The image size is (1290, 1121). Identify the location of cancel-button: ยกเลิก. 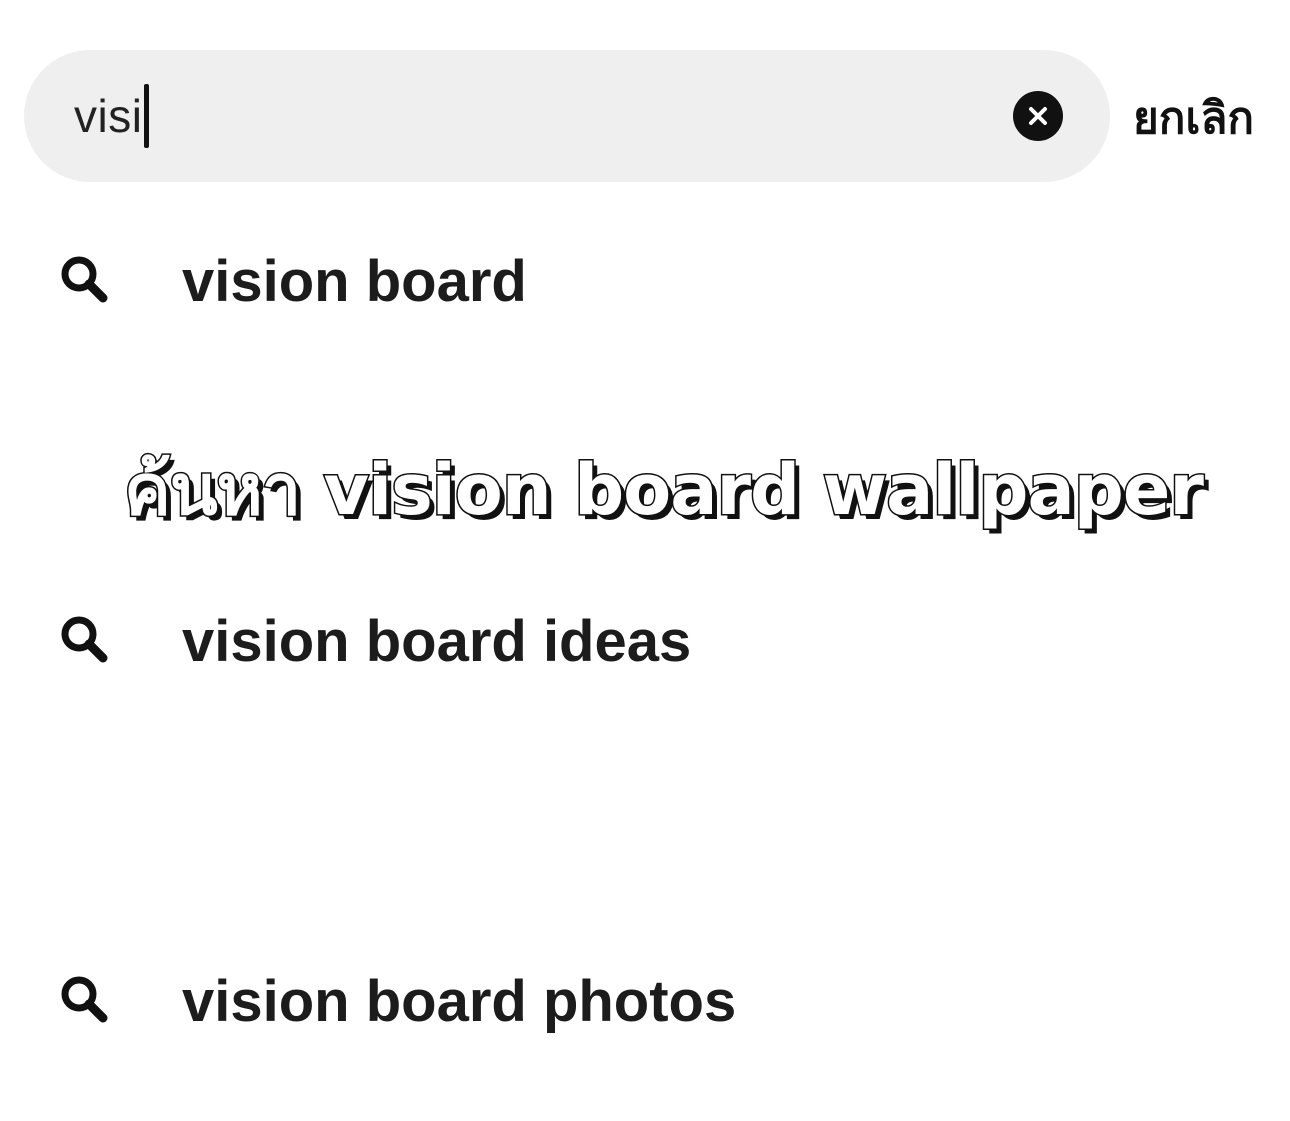
(1193, 118).